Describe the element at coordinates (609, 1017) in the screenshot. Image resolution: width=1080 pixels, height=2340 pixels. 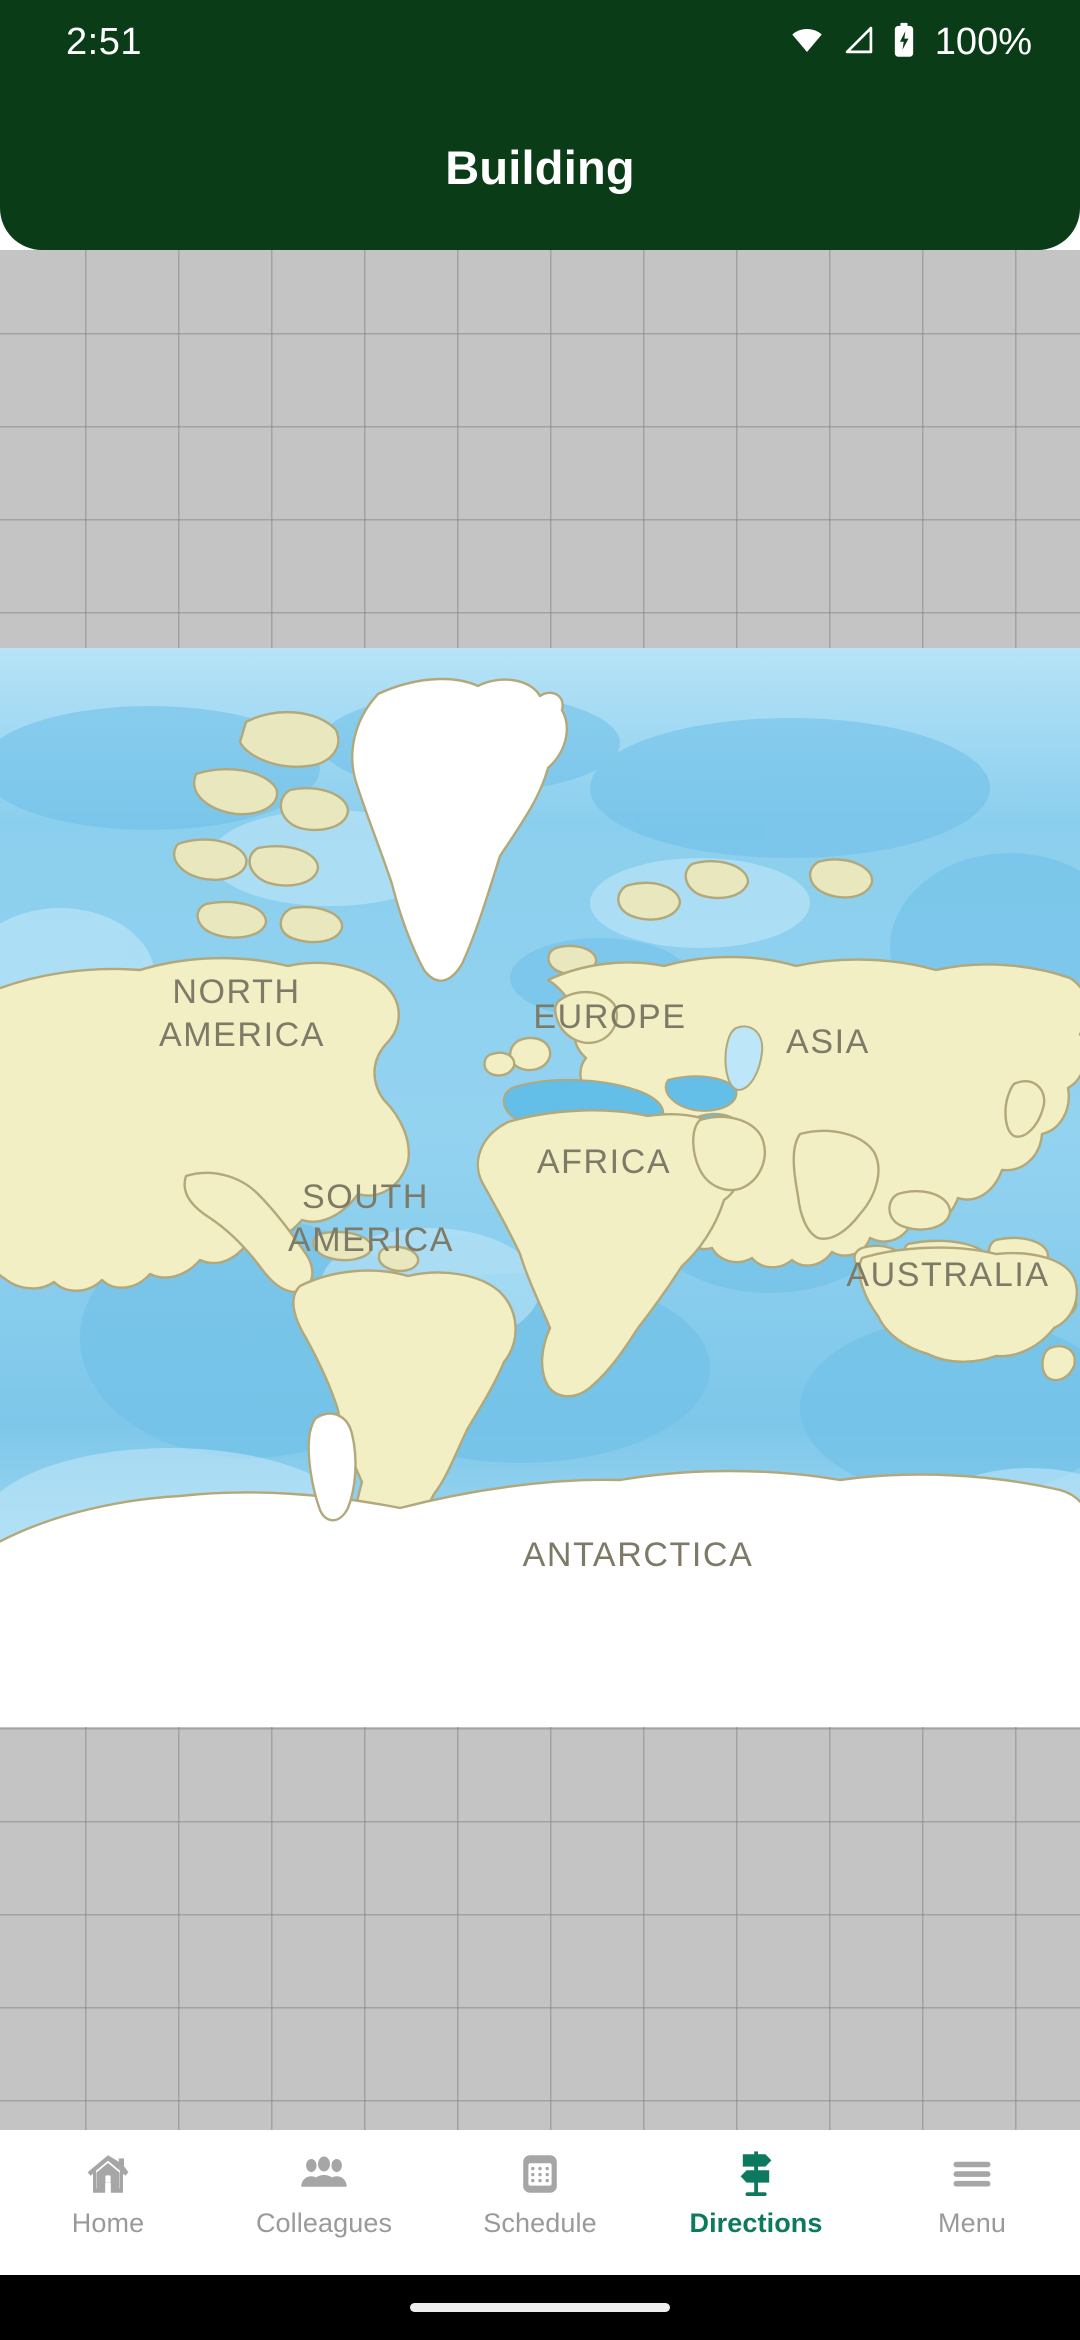
I see `map-label-europe: EUROPE` at that location.